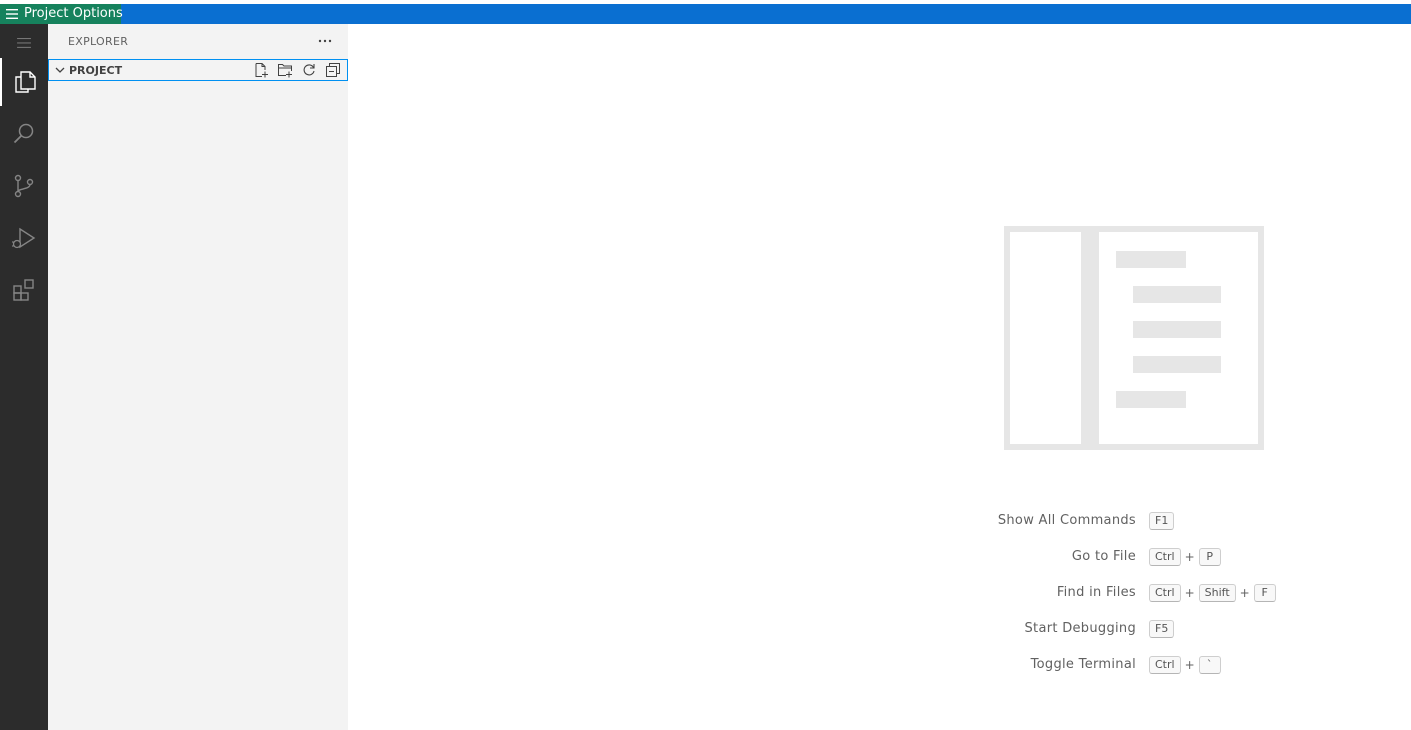 The width and height of the screenshot is (1411, 730). I want to click on project-options-button: Project Options, so click(61, 14).